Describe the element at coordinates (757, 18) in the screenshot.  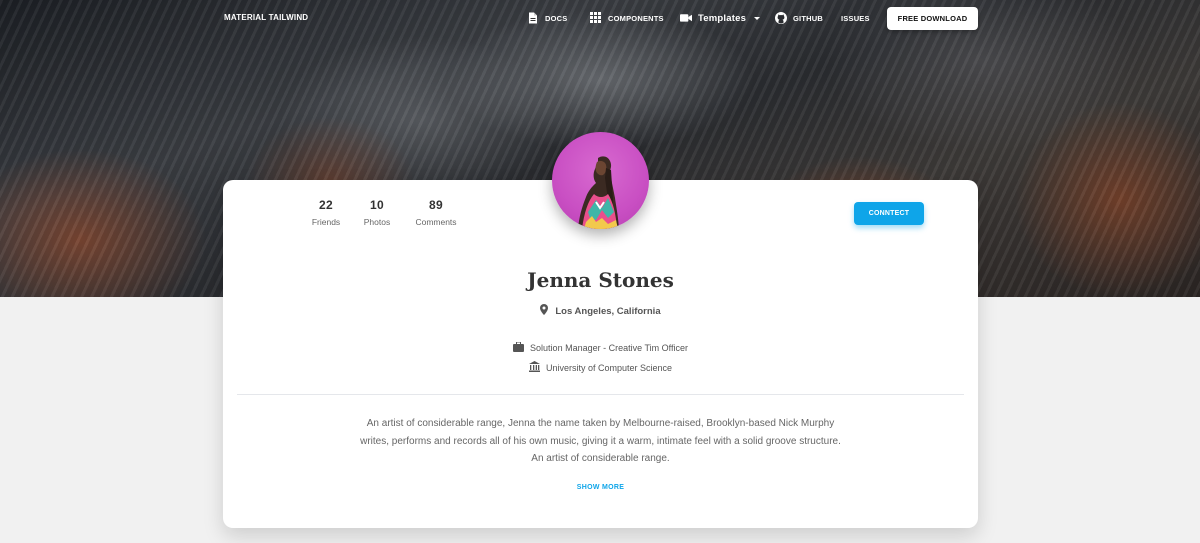
I see `chevron-down-icon` at that location.